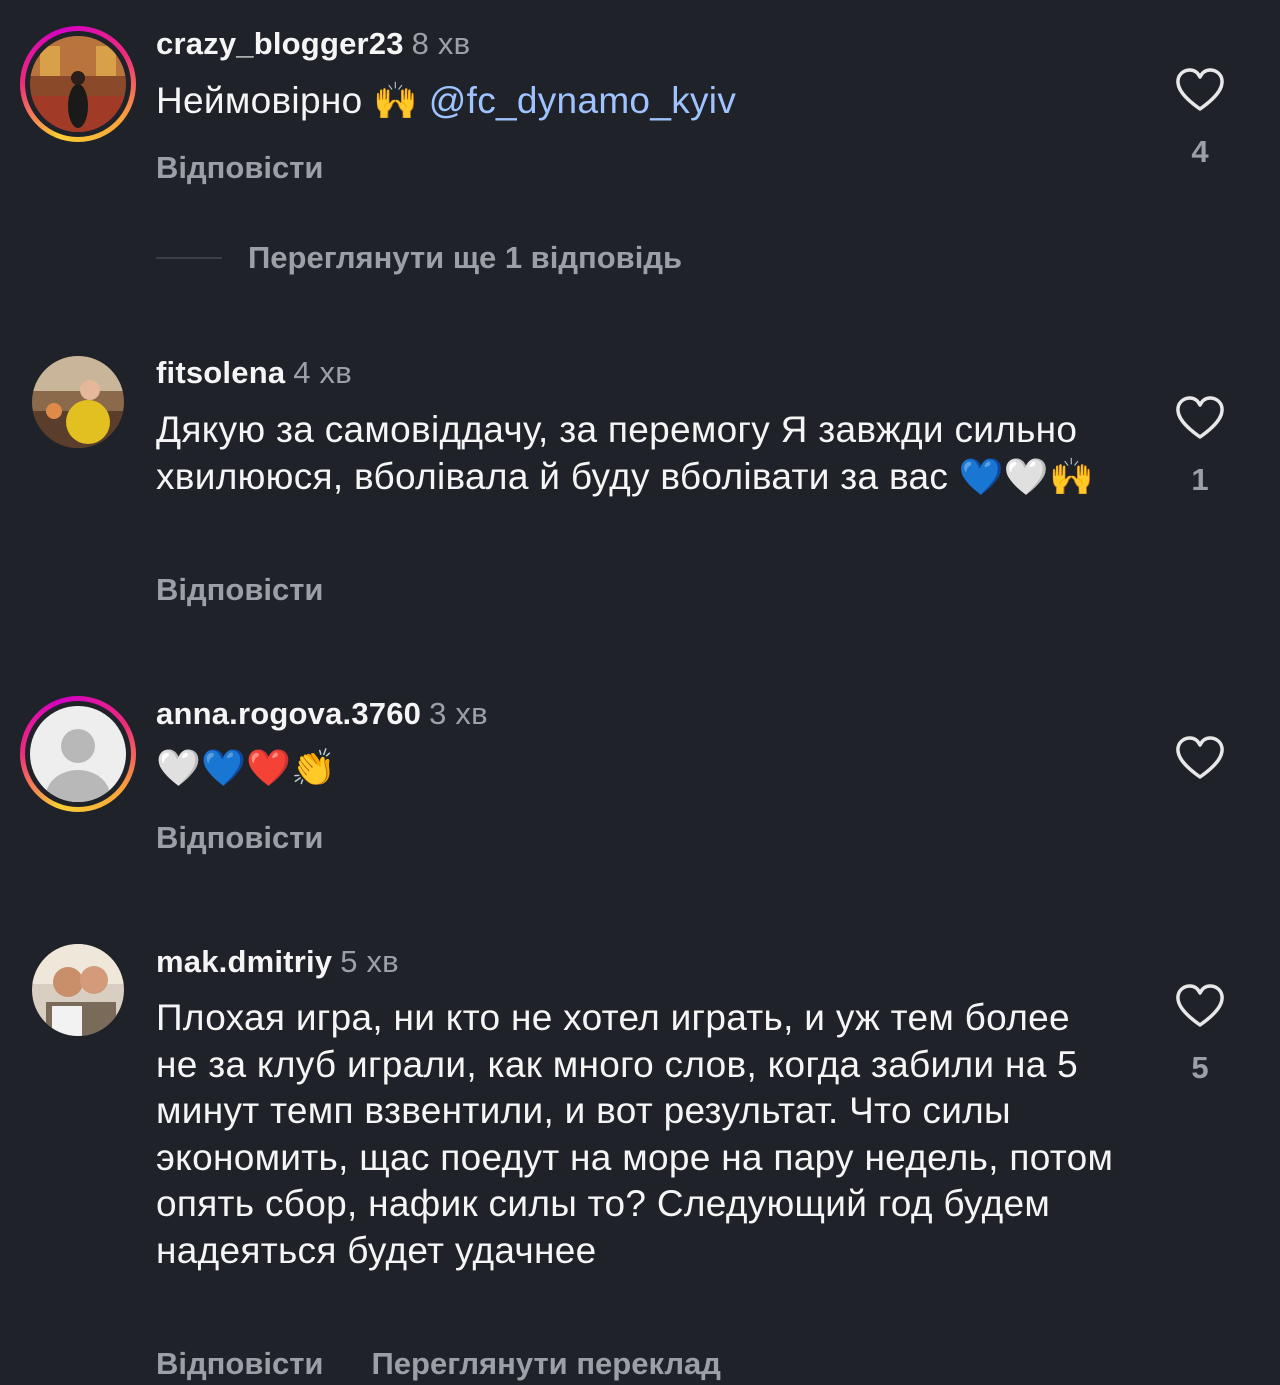 The width and height of the screenshot is (1280, 1385). Describe the element at coordinates (396, 101) in the screenshot. I see `raising-hands-emoji: 🙌` at that location.